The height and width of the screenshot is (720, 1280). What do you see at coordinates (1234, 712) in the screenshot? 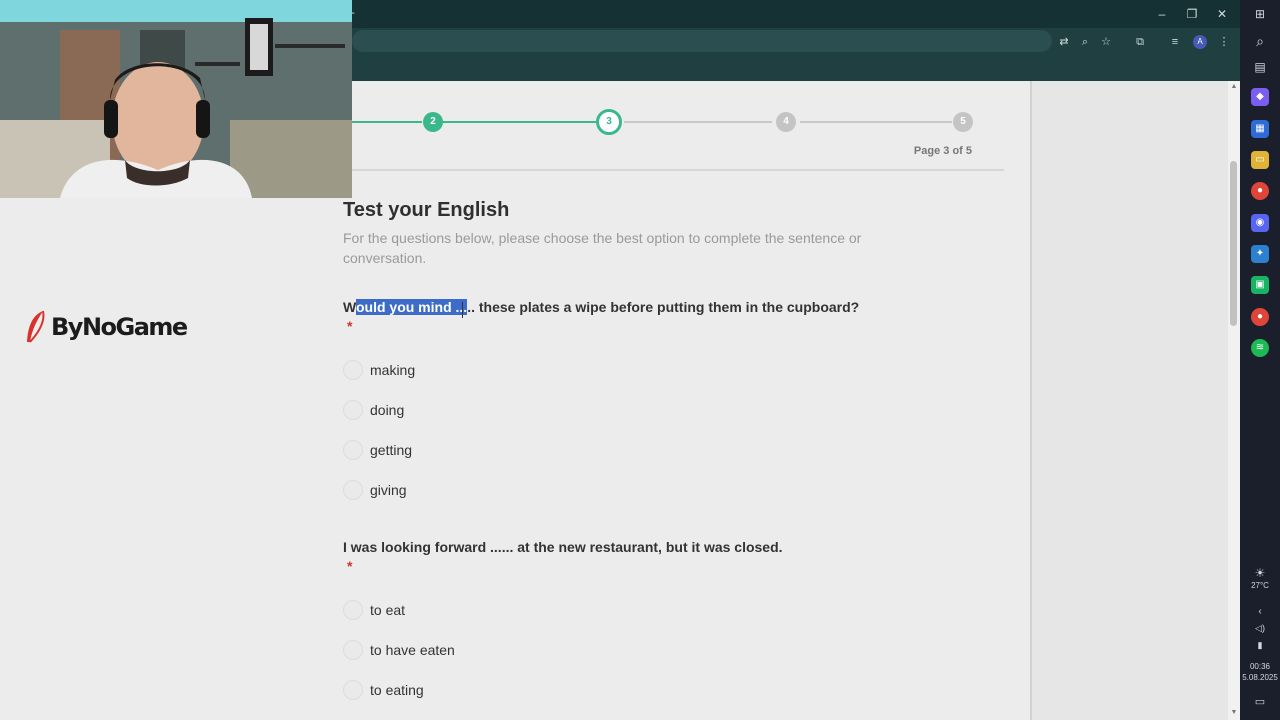
I see `scroll-down-icon: ▼` at bounding box center [1234, 712].